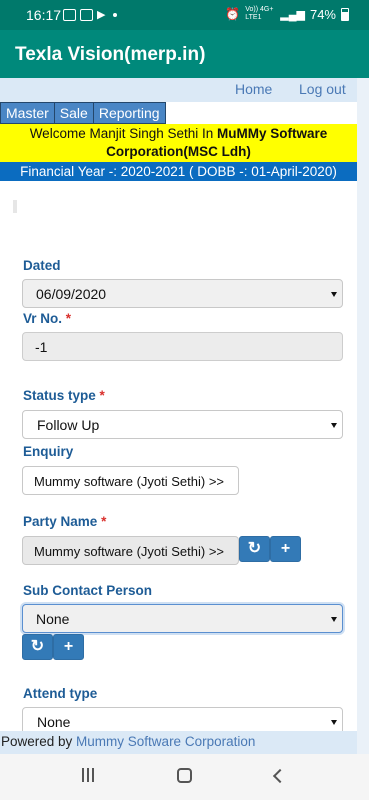 The image size is (369, 800). I want to click on party-name-label: Party Name *, so click(64, 521).